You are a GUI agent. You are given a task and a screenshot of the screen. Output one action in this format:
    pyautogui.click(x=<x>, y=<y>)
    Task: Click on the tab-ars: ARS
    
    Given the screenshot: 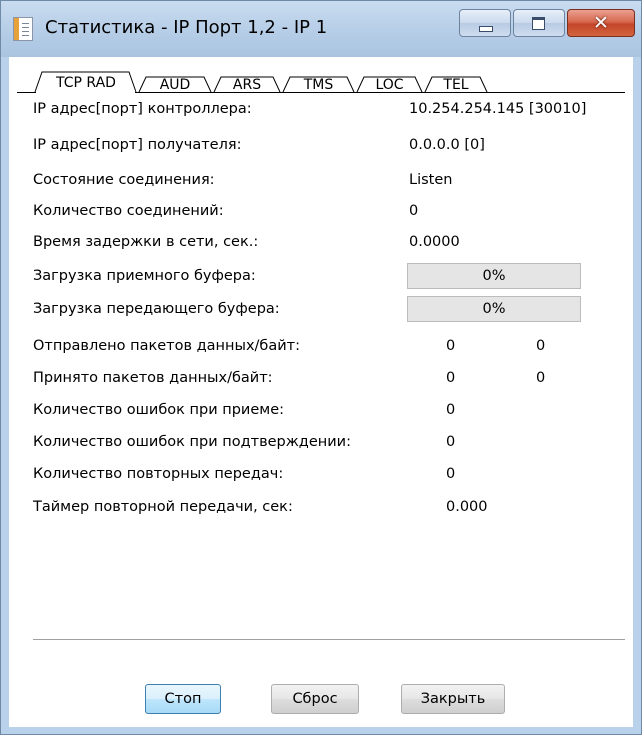 What is the action you would take?
    pyautogui.click(x=247, y=85)
    